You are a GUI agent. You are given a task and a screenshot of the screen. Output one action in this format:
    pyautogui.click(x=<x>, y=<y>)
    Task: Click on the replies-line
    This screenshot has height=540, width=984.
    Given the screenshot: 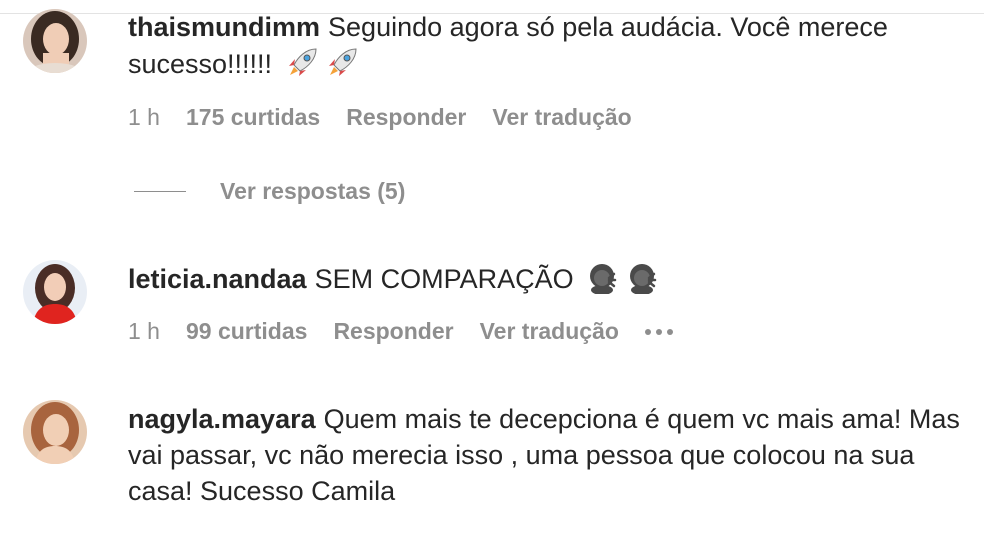 What is the action you would take?
    pyautogui.click(x=160, y=191)
    